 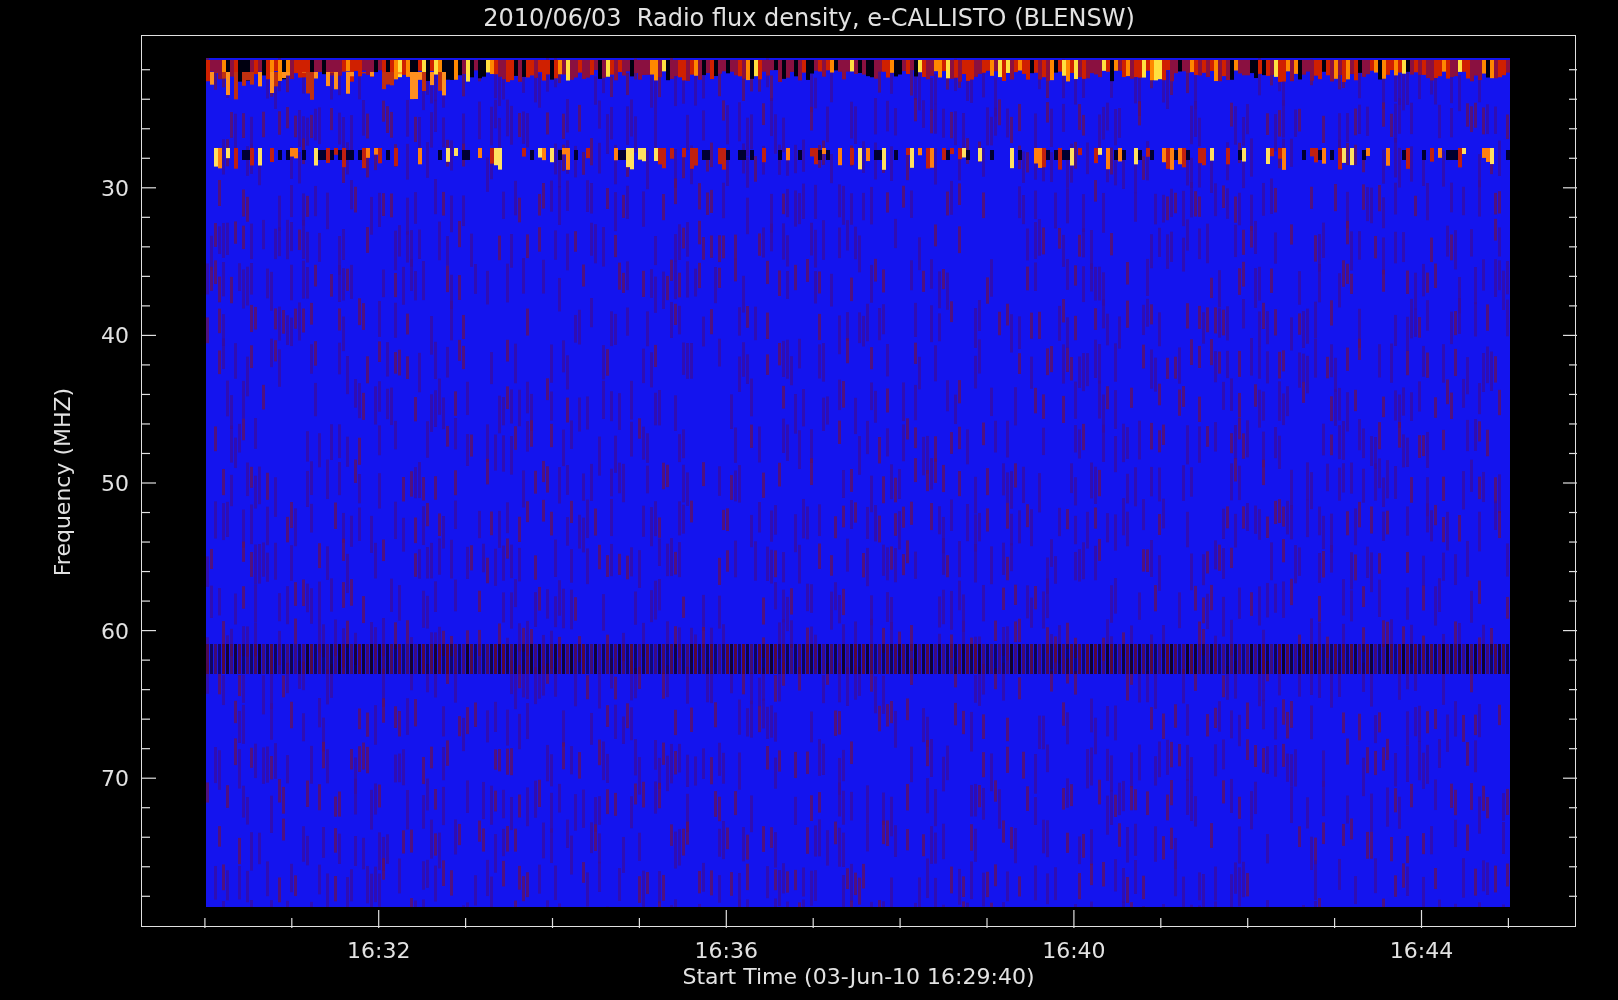 What do you see at coordinates (115, 188) in the screenshot?
I see `y-tick-label: 30` at bounding box center [115, 188].